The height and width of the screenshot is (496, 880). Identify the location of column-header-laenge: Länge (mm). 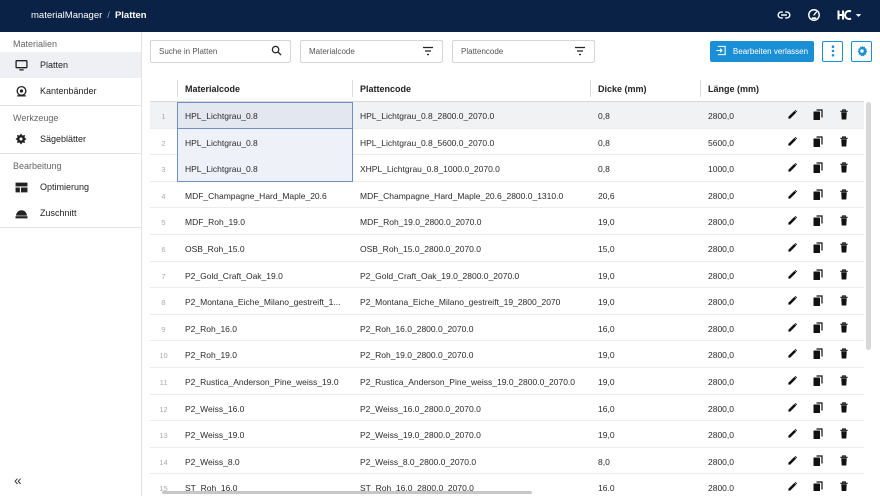
(733, 89).